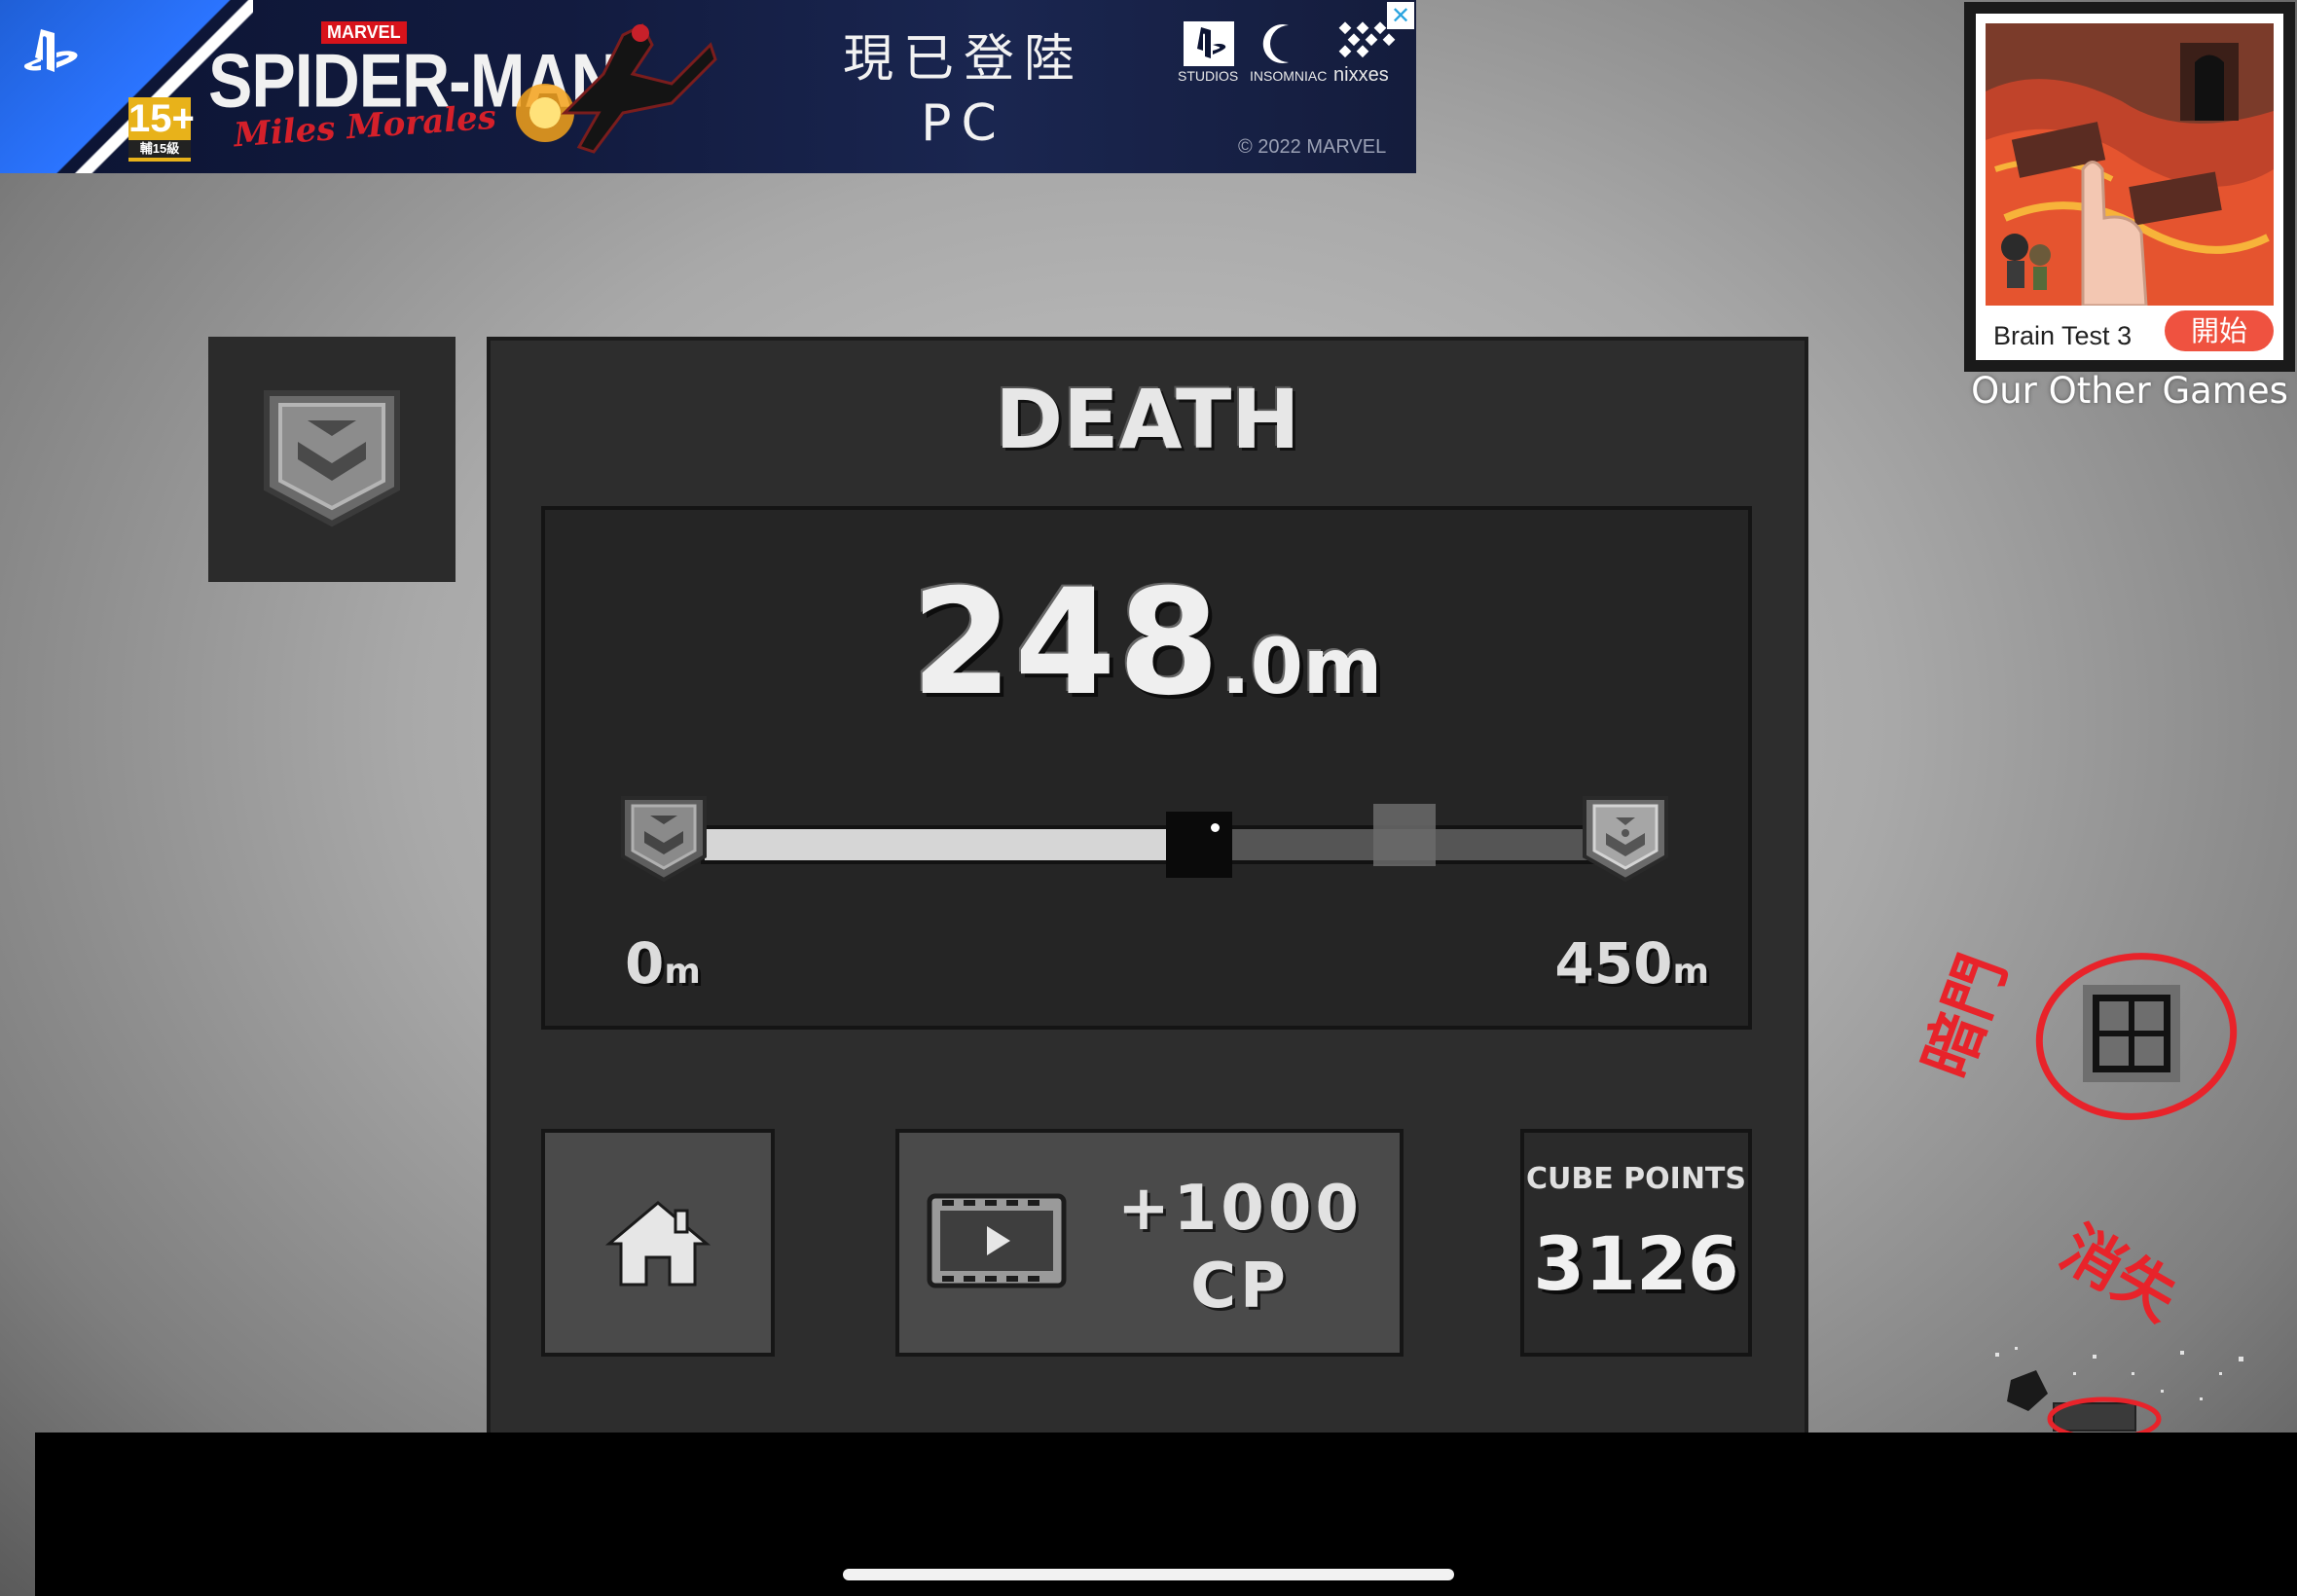 The width and height of the screenshot is (2297, 1596). What do you see at coordinates (2130, 164) in the screenshot?
I see `other-game-thumbnail` at bounding box center [2130, 164].